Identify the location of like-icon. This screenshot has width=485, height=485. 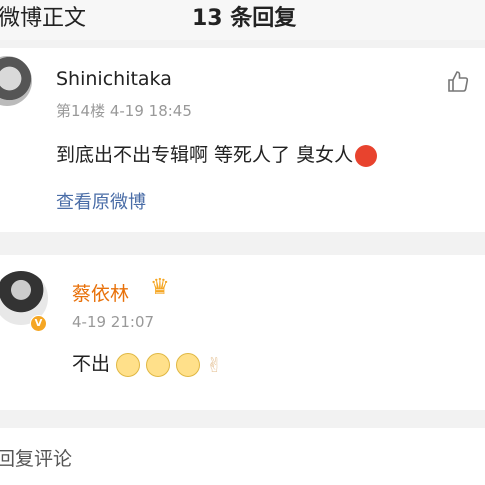
(458, 82).